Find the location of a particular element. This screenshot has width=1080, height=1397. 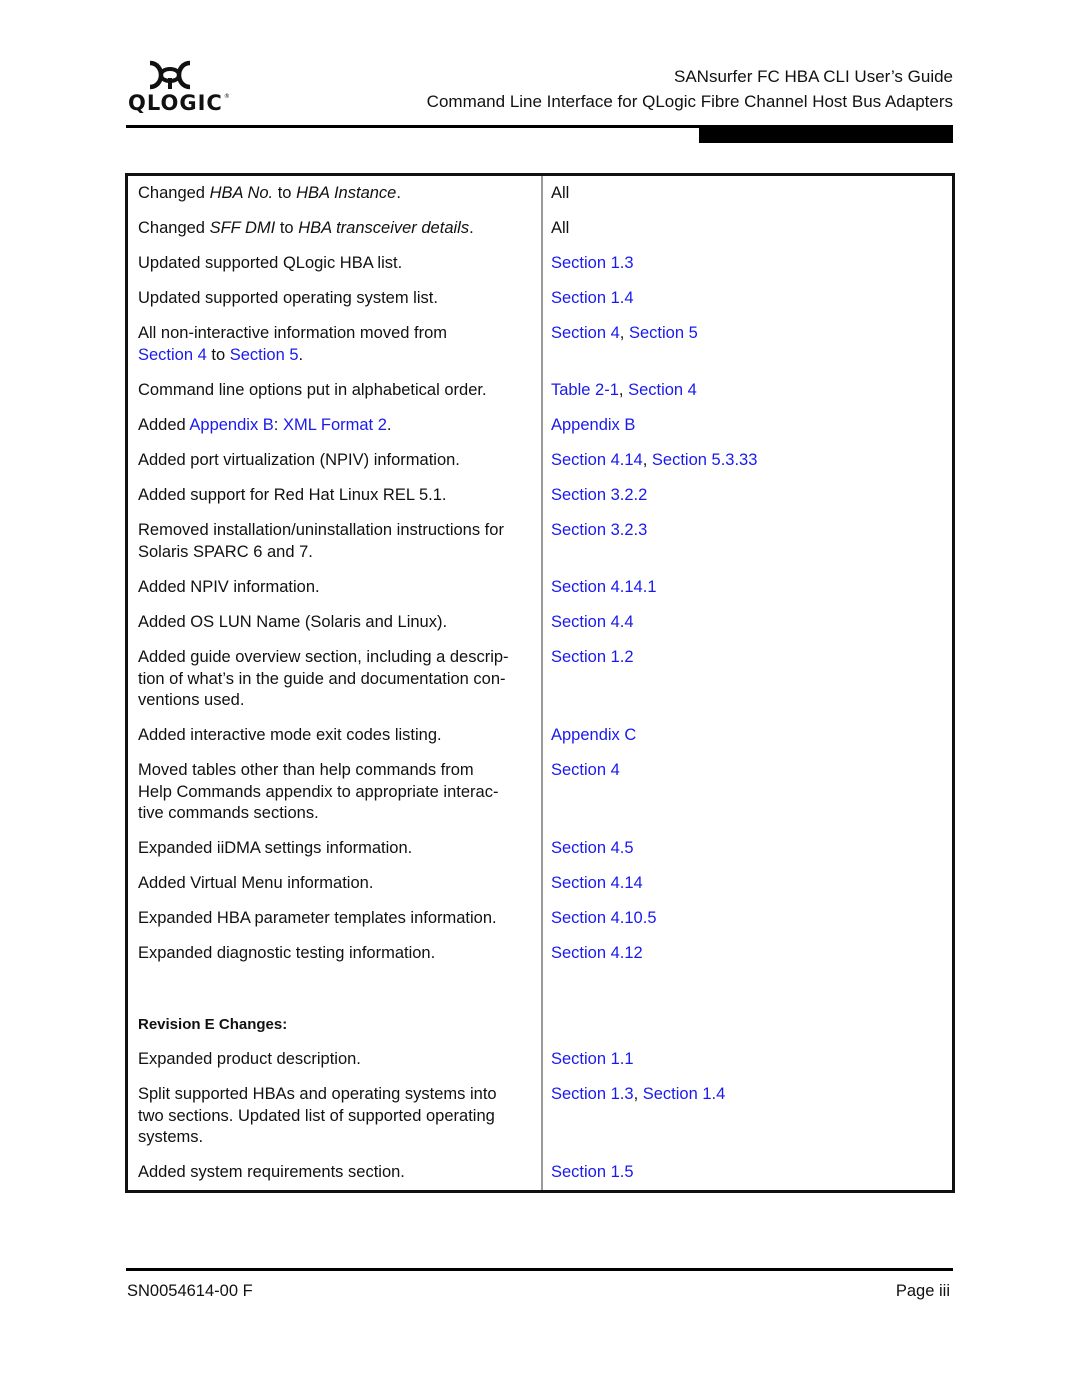

cross-reference-link: Section 1.5 is located at coordinates (592, 1172).